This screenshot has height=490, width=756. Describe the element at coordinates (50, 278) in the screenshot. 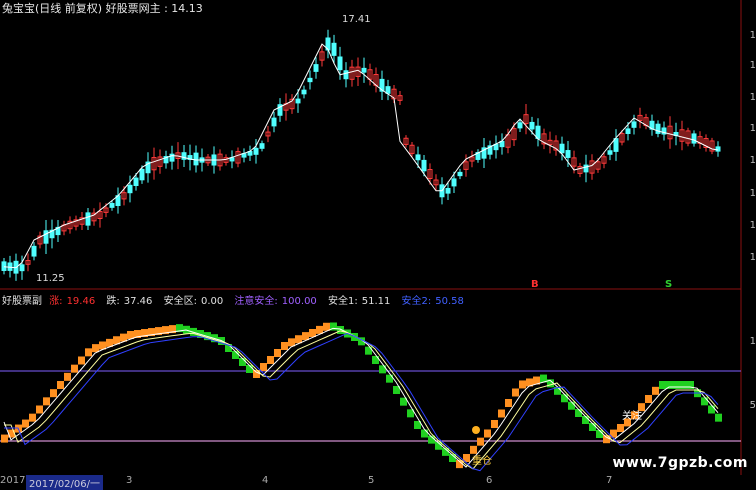

I see `low-price-label: 11.25` at that location.